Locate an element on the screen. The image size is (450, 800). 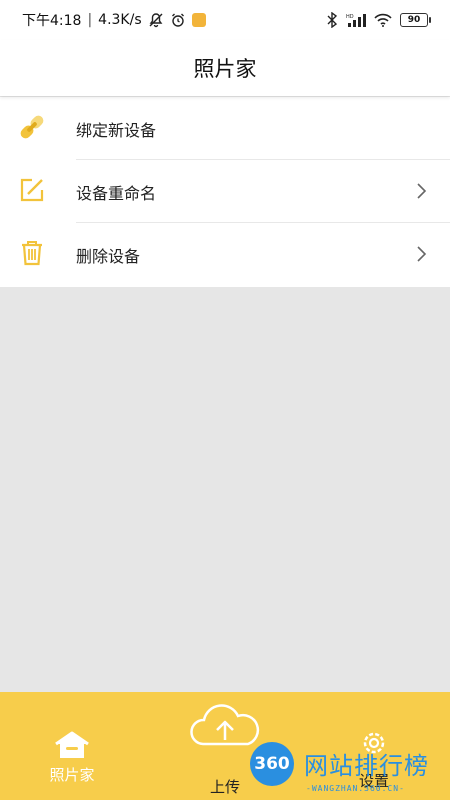
watermark-subtitle: -WANGZHAN.360.CN- is located at coordinates (355, 788).